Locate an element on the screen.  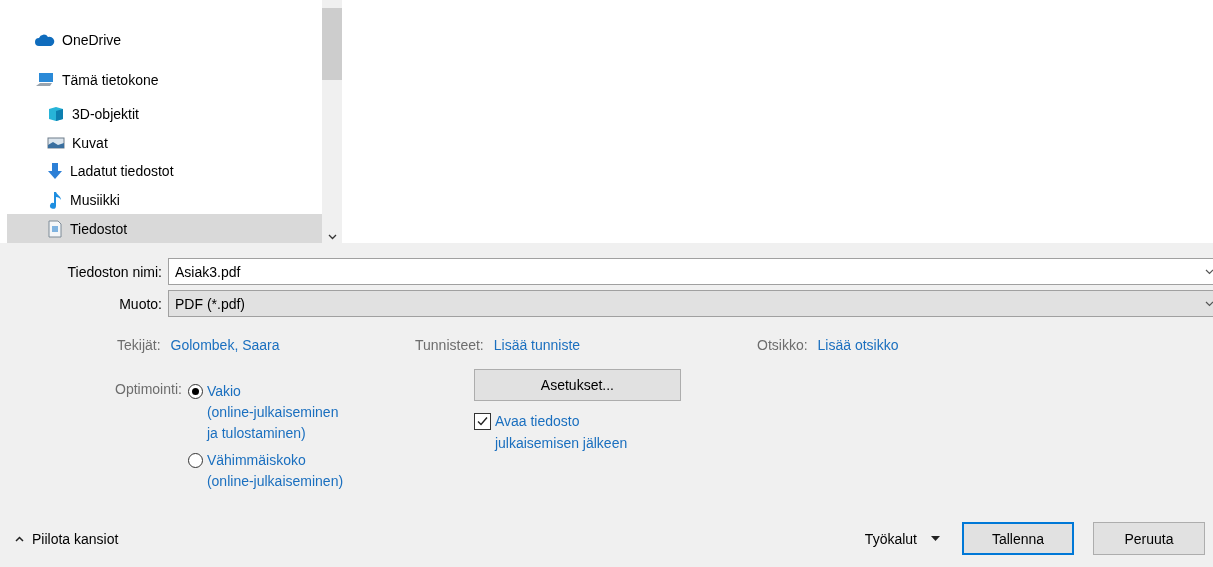
caret-down-icon is located at coordinates (935, 538).